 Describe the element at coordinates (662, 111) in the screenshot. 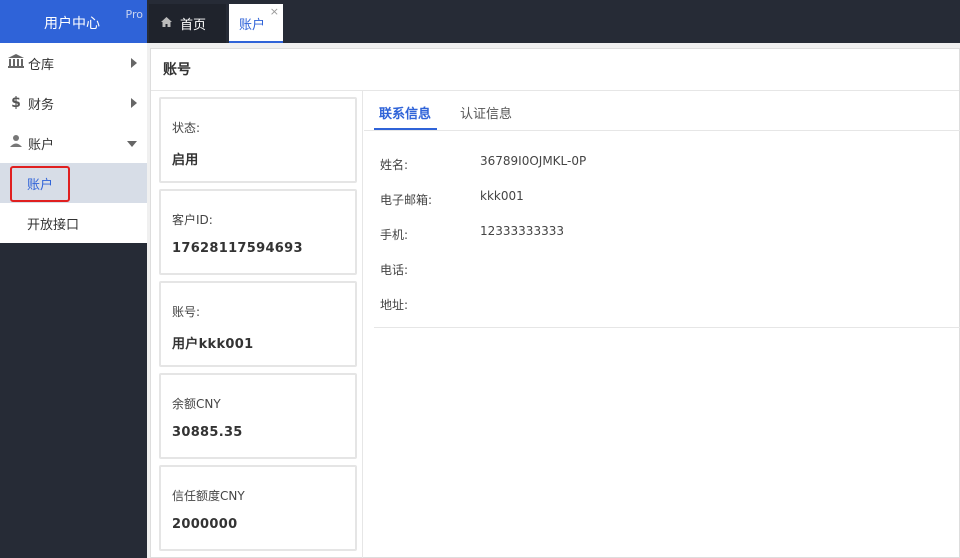

I see `detail-tabs: 联系信息 认证信息` at that location.